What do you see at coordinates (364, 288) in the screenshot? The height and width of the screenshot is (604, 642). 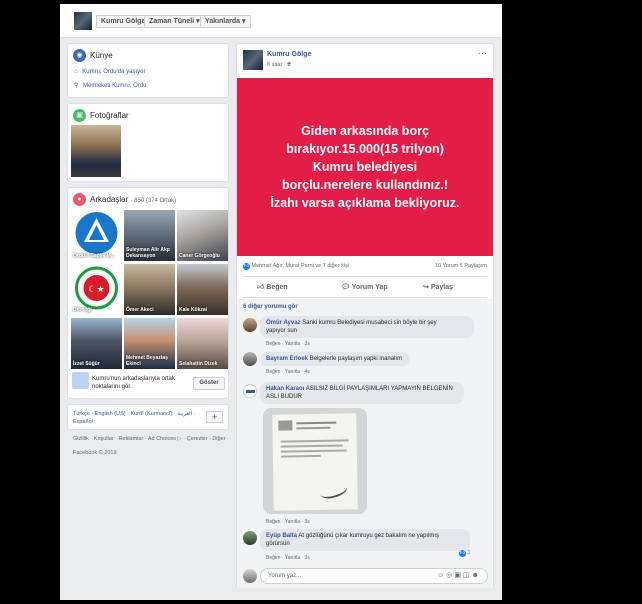 I see `comment-button: 💬︎ Yorum Yap` at bounding box center [364, 288].